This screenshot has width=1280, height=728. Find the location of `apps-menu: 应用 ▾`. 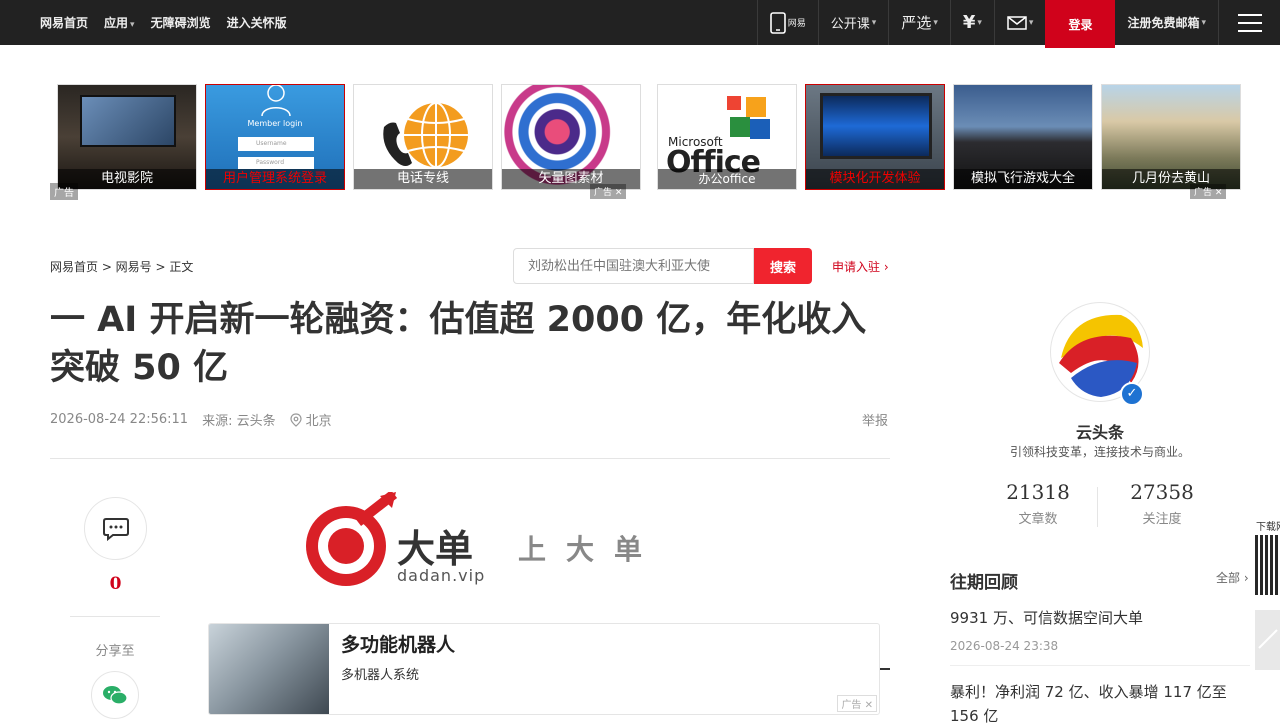

apps-menu: 应用 ▾ is located at coordinates (119, 22).